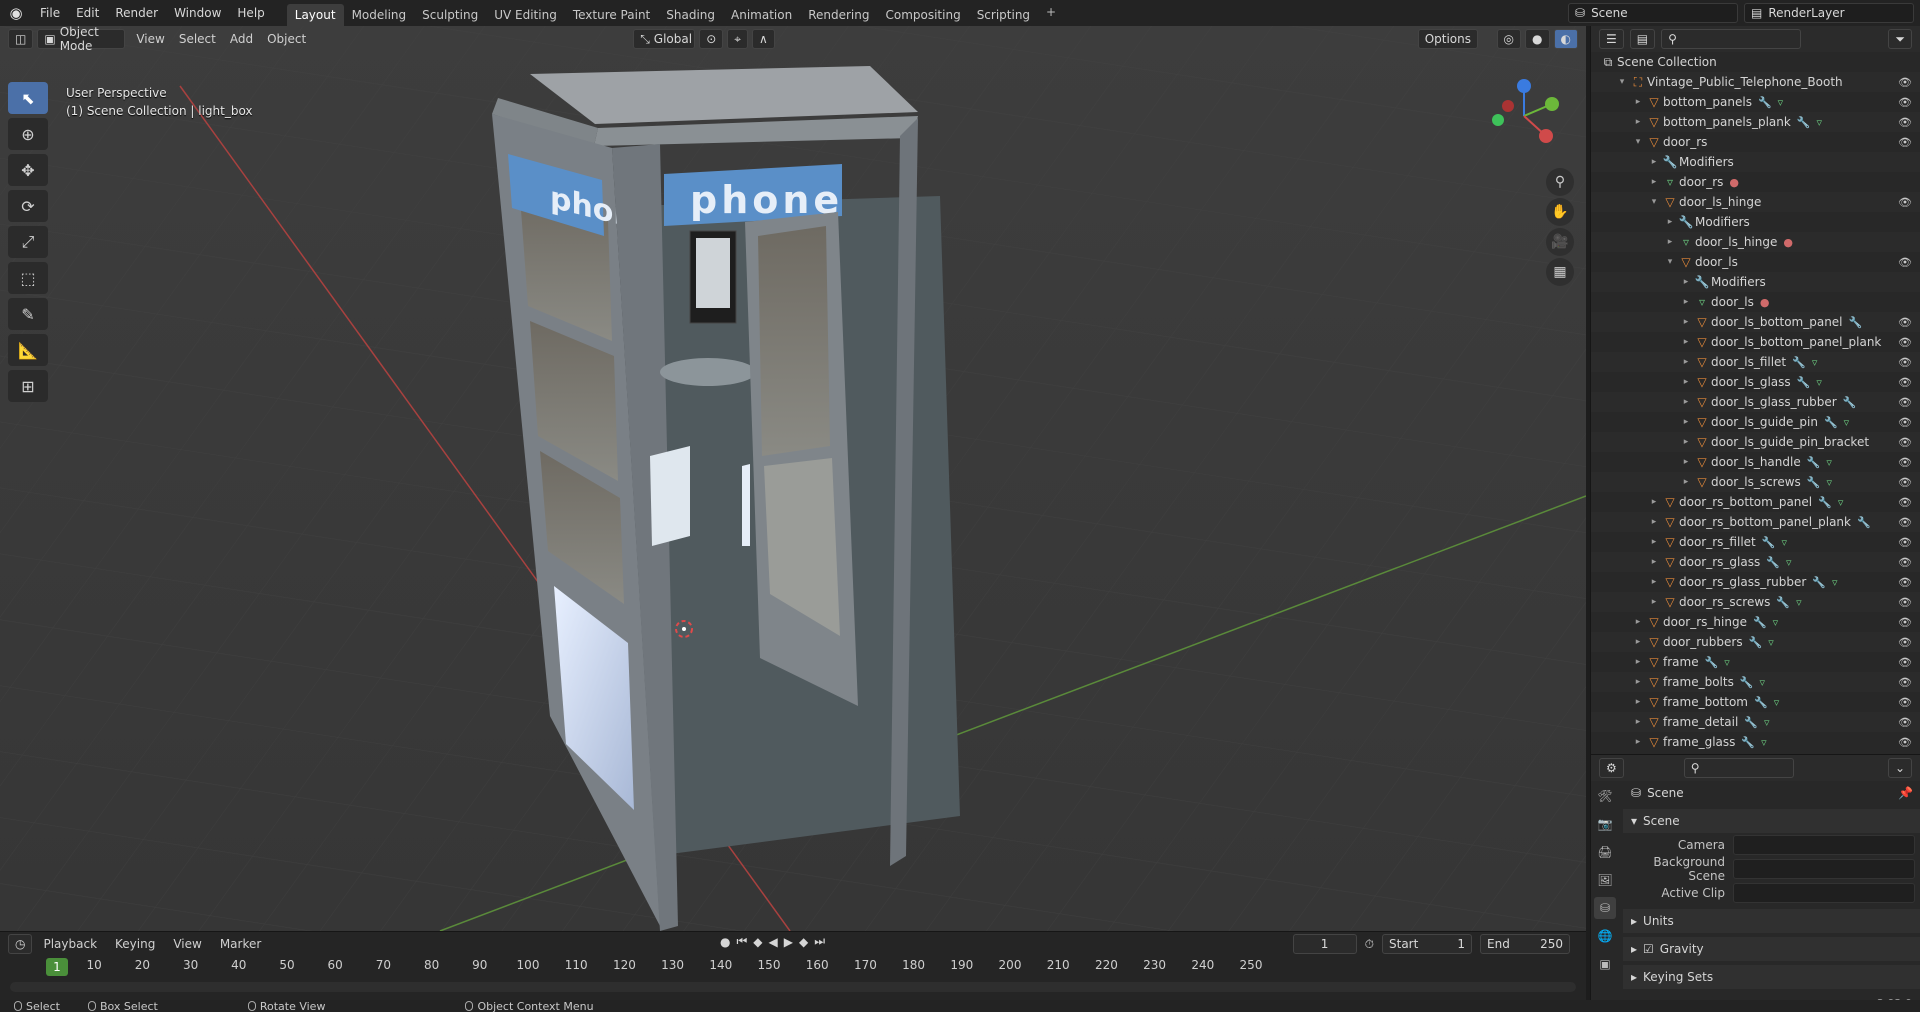 This screenshot has width=1920, height=1012. Describe the element at coordinates (1755, 142) in the screenshot. I see `outliner-row: ▾ ▽ door_rs 👁` at that location.